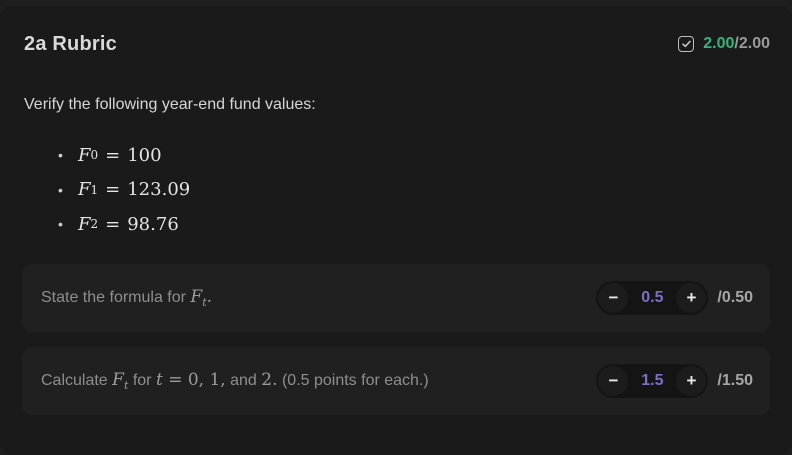 The height and width of the screenshot is (455, 792). I want to click on score-stepper: − 0.5 +, so click(652, 298).